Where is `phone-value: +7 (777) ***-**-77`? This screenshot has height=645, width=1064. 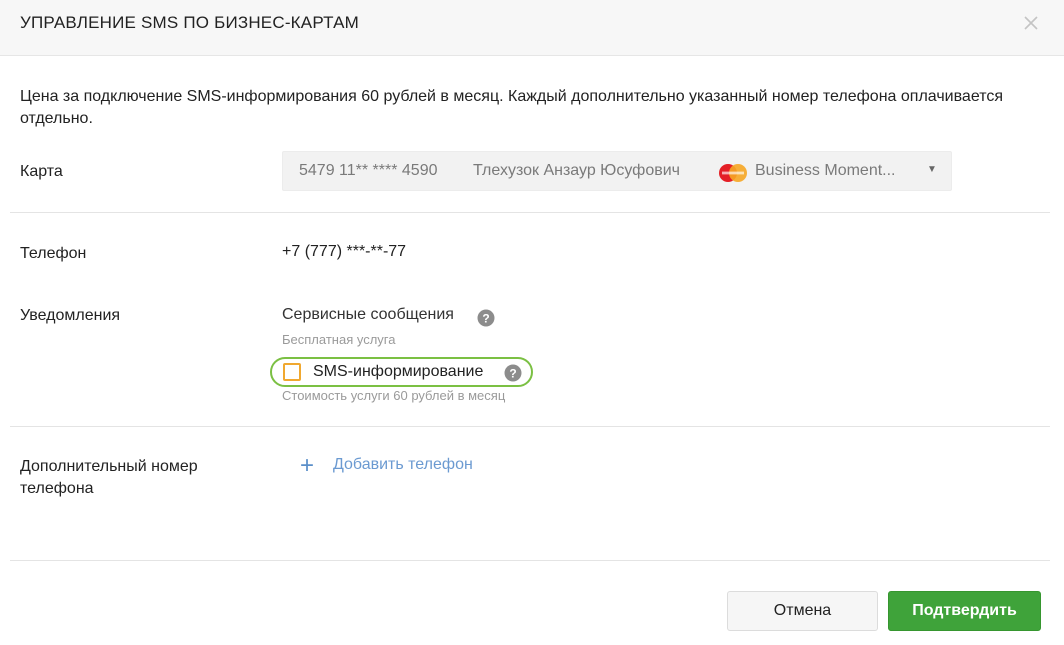 phone-value: +7 (777) ***-**-77 is located at coordinates (344, 251).